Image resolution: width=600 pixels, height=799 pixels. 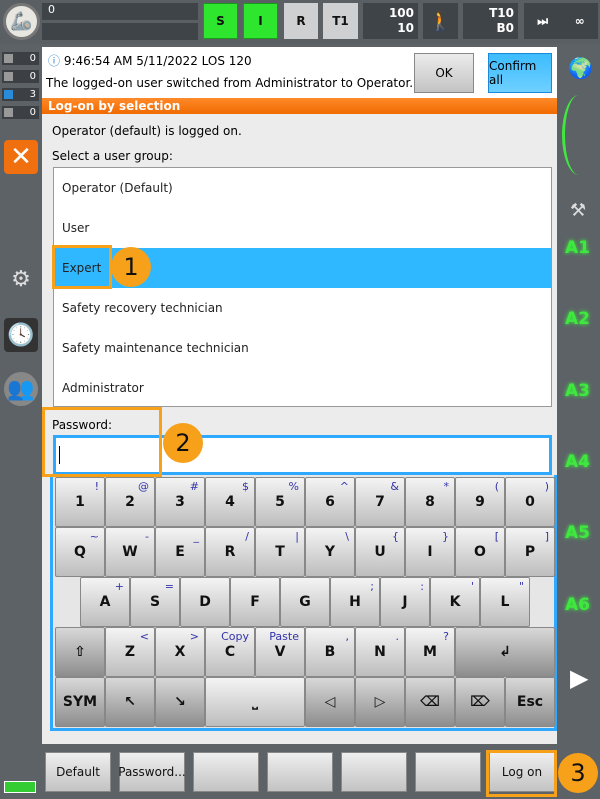 What do you see at coordinates (21, 279) in the screenshot?
I see `gear-icon: ⚙` at bounding box center [21, 279].